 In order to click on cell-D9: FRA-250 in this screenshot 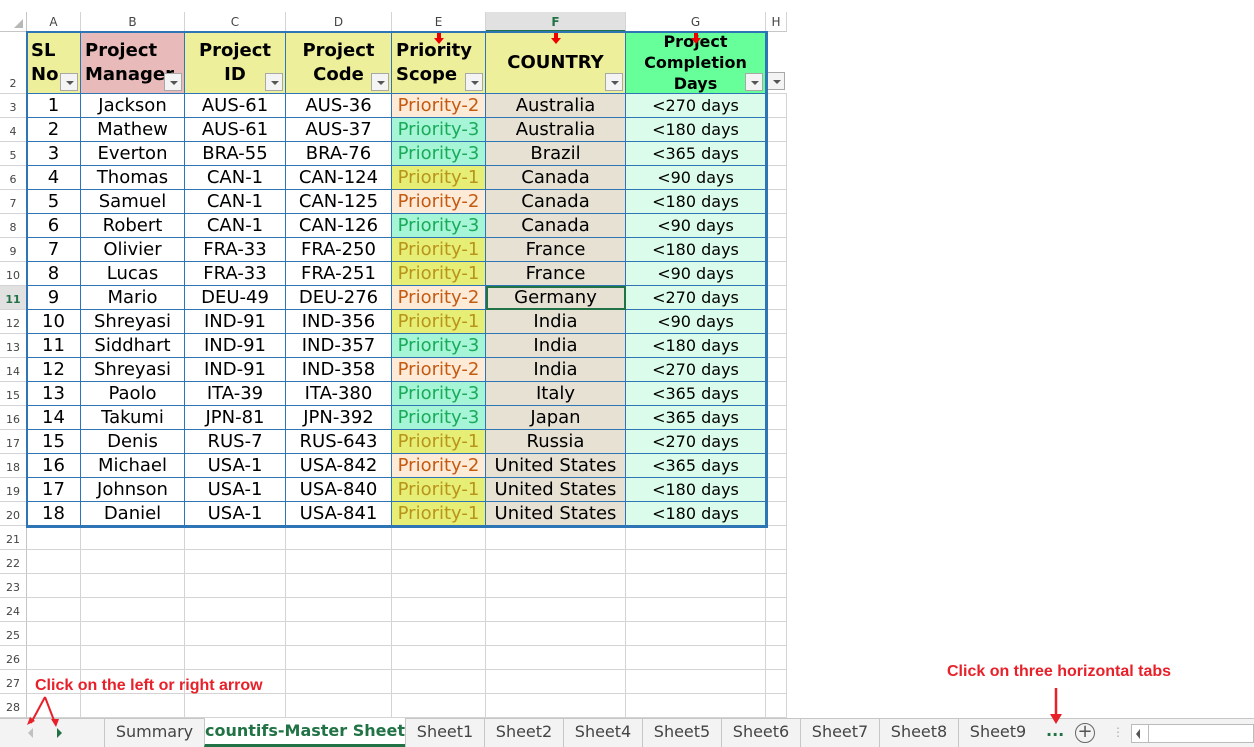, I will do `click(339, 250)`.